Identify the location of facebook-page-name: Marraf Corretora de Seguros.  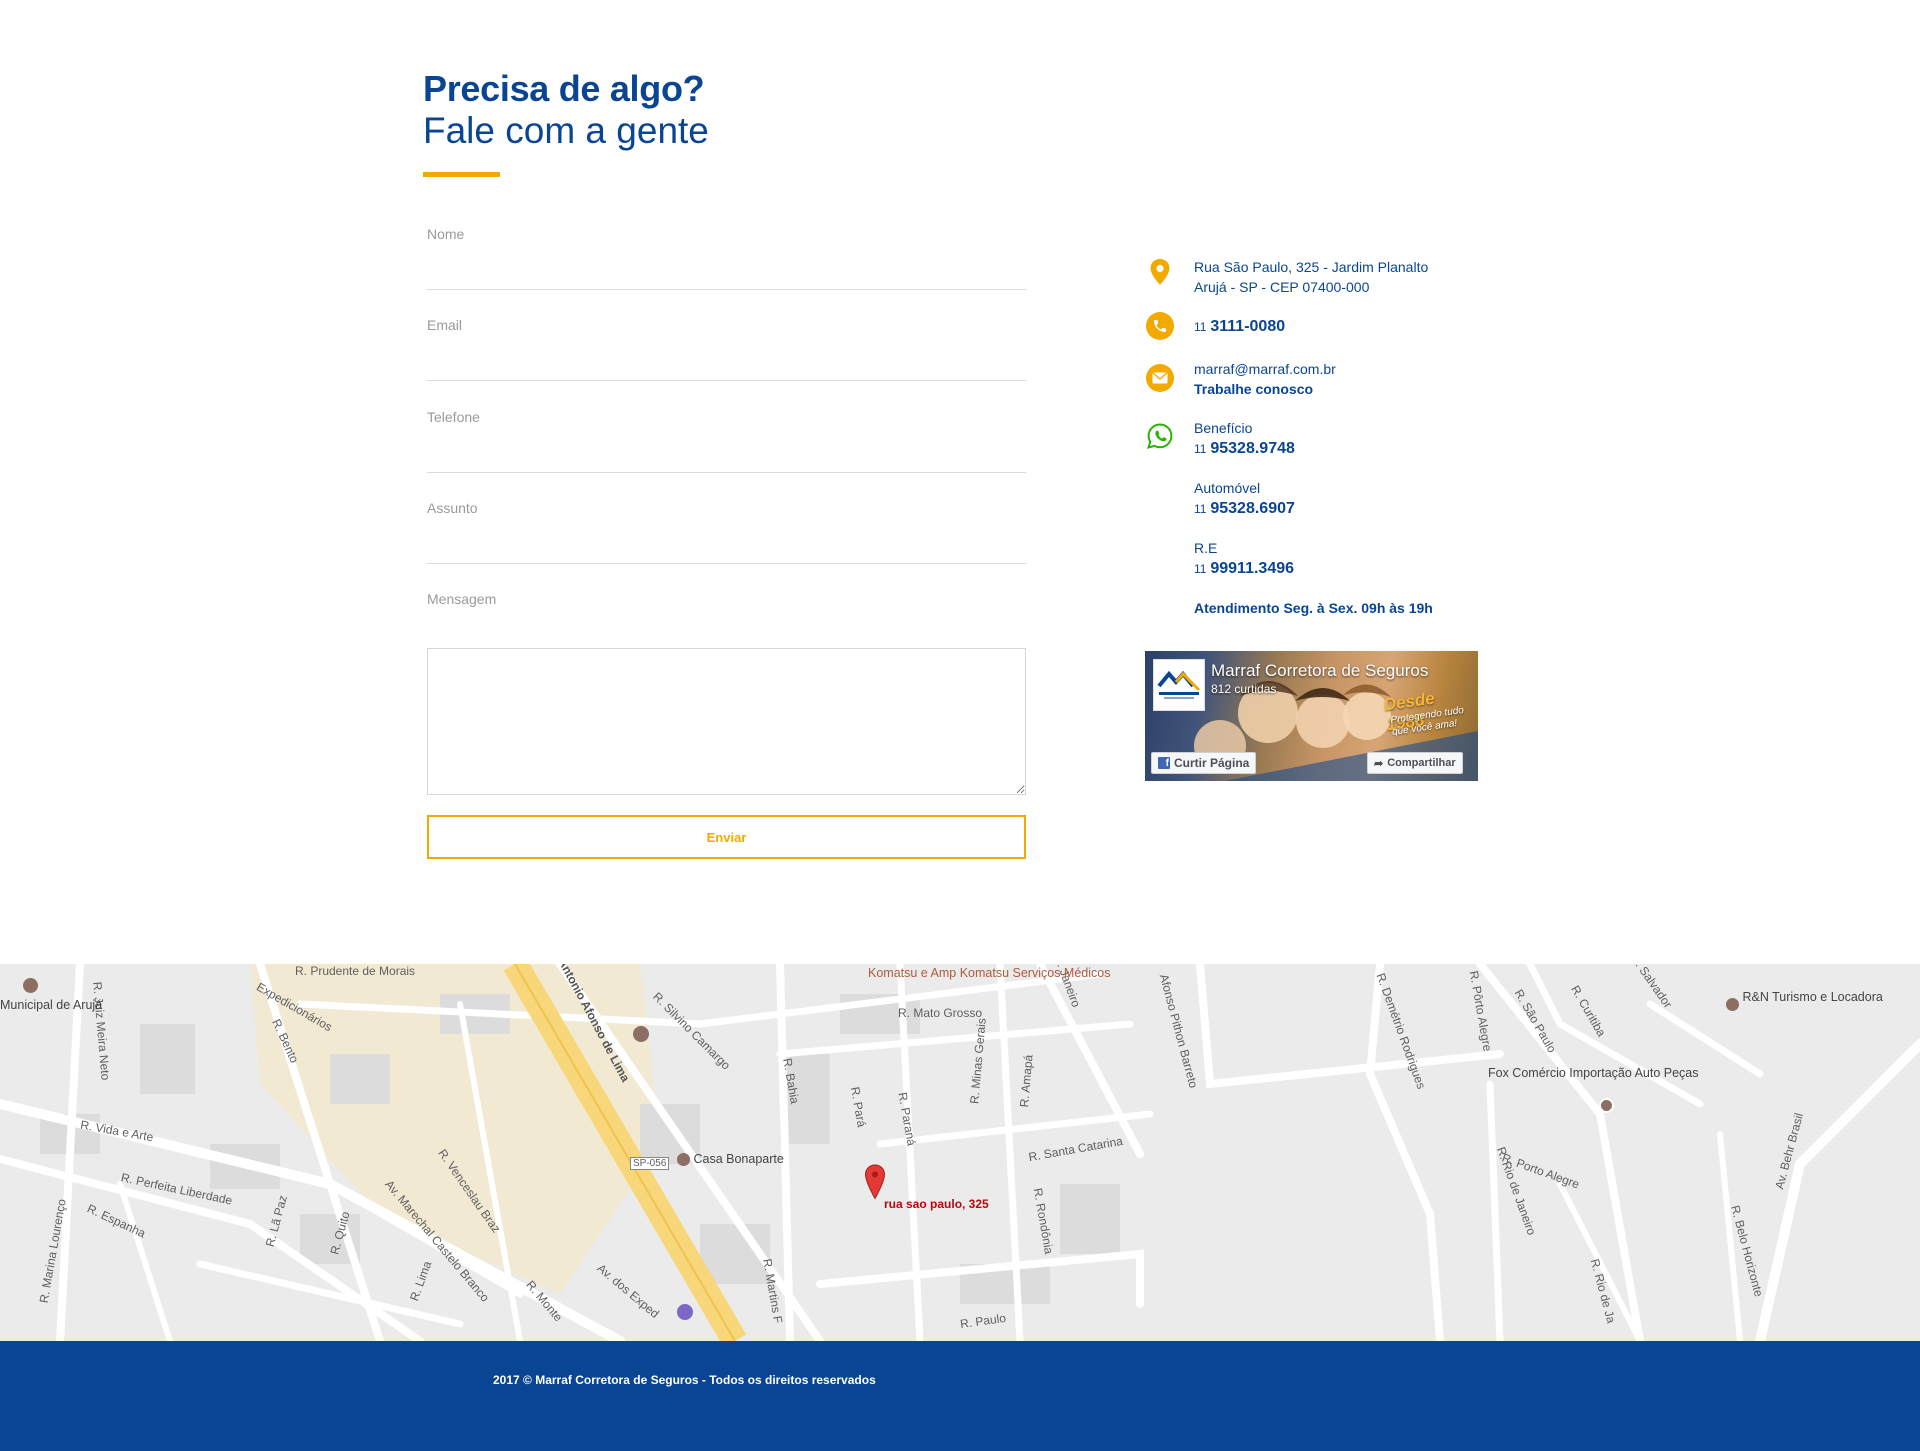
(1319, 671).